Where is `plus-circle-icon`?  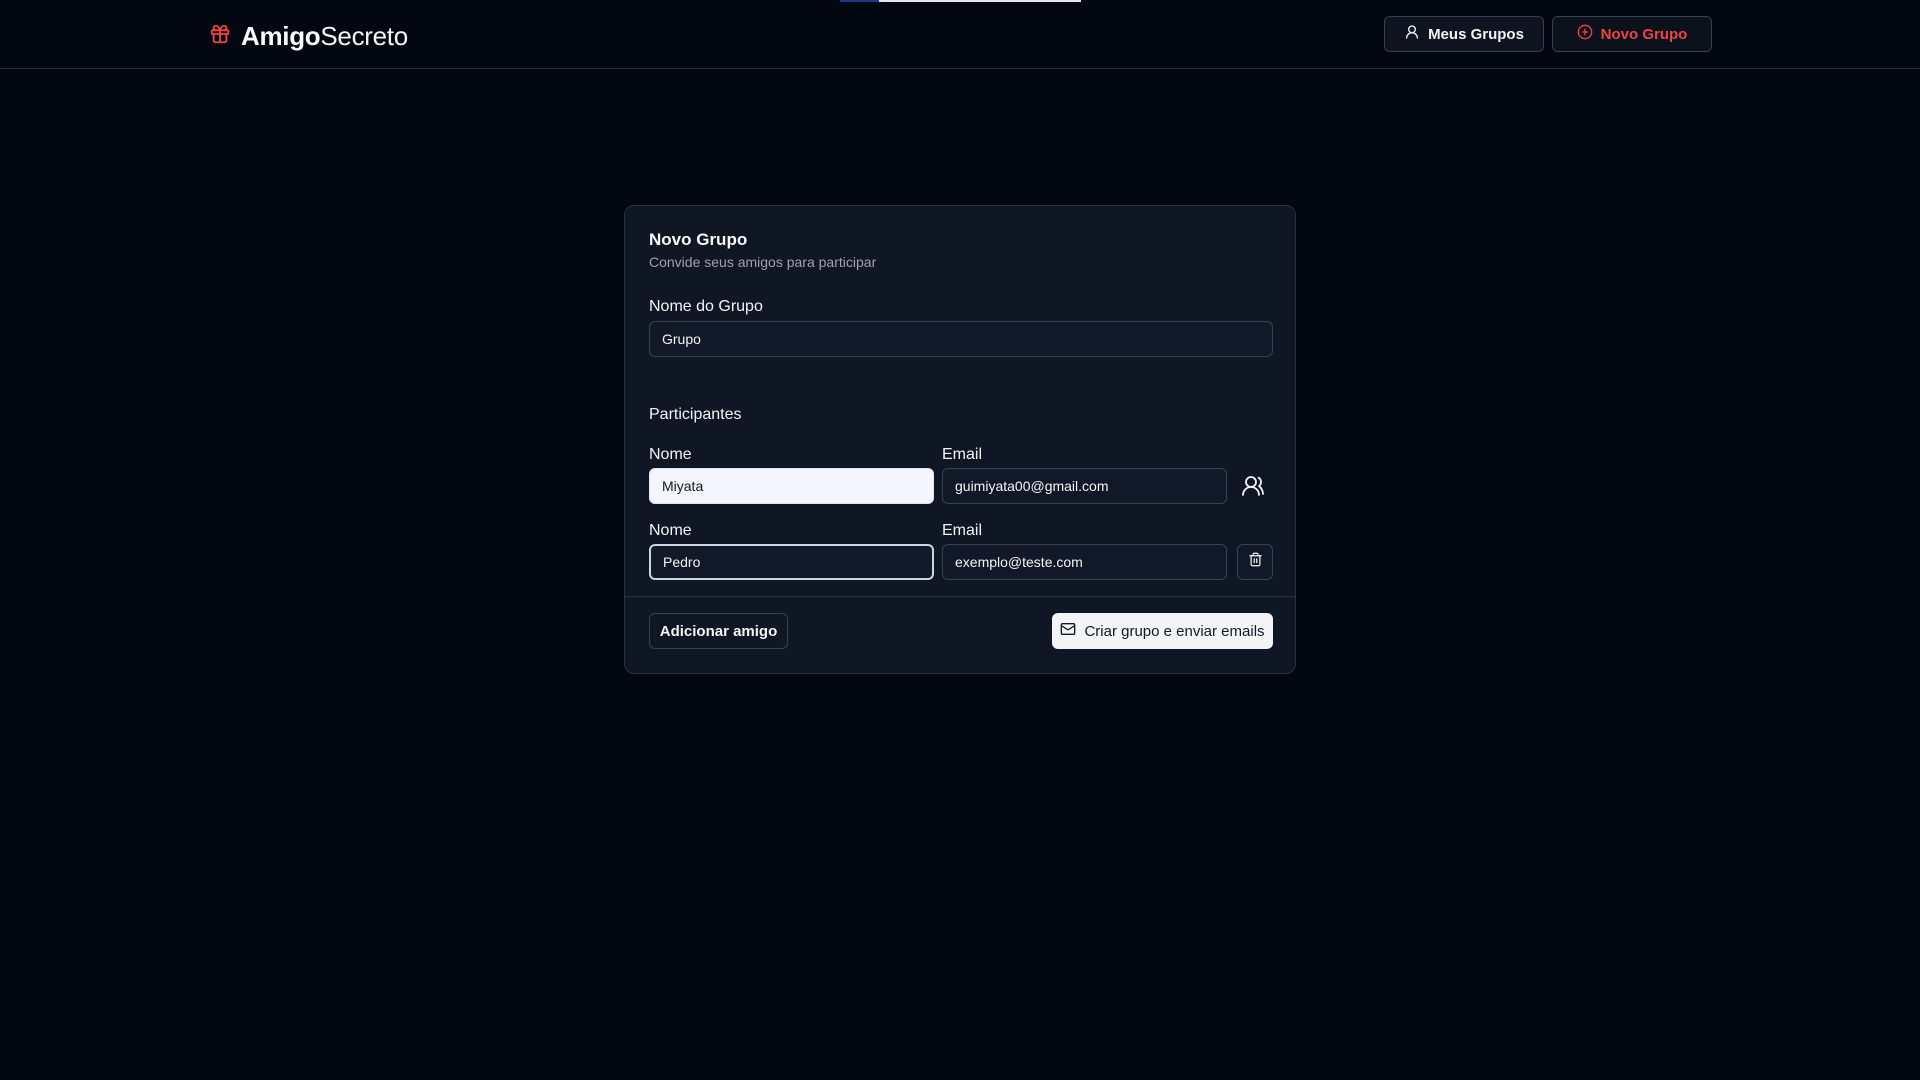
plus-circle-icon is located at coordinates (1585, 34).